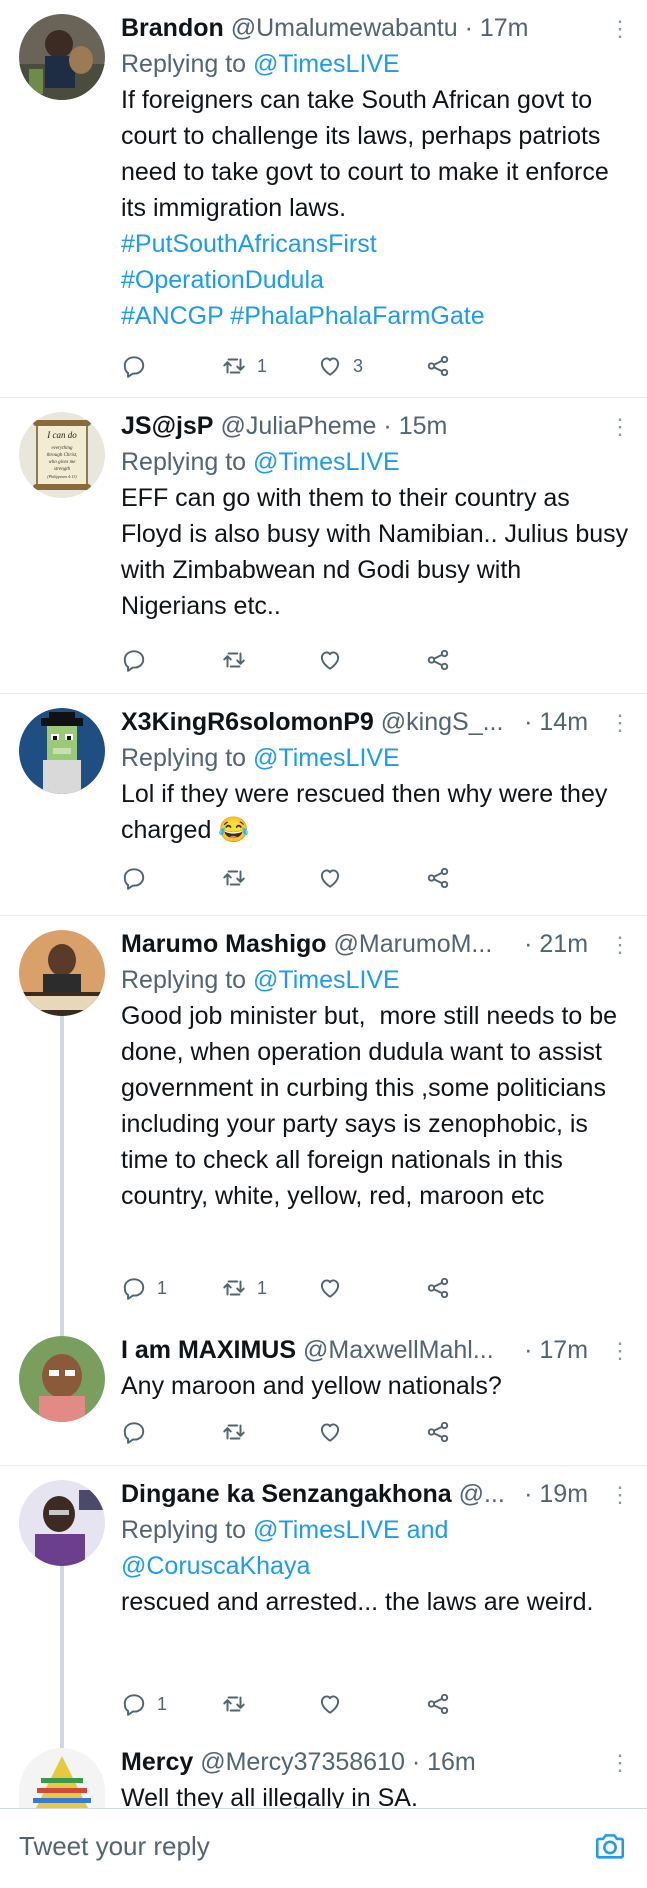 The width and height of the screenshot is (647, 1888). Describe the element at coordinates (451, 1762) in the screenshot. I see `timestamp: 16m` at that location.